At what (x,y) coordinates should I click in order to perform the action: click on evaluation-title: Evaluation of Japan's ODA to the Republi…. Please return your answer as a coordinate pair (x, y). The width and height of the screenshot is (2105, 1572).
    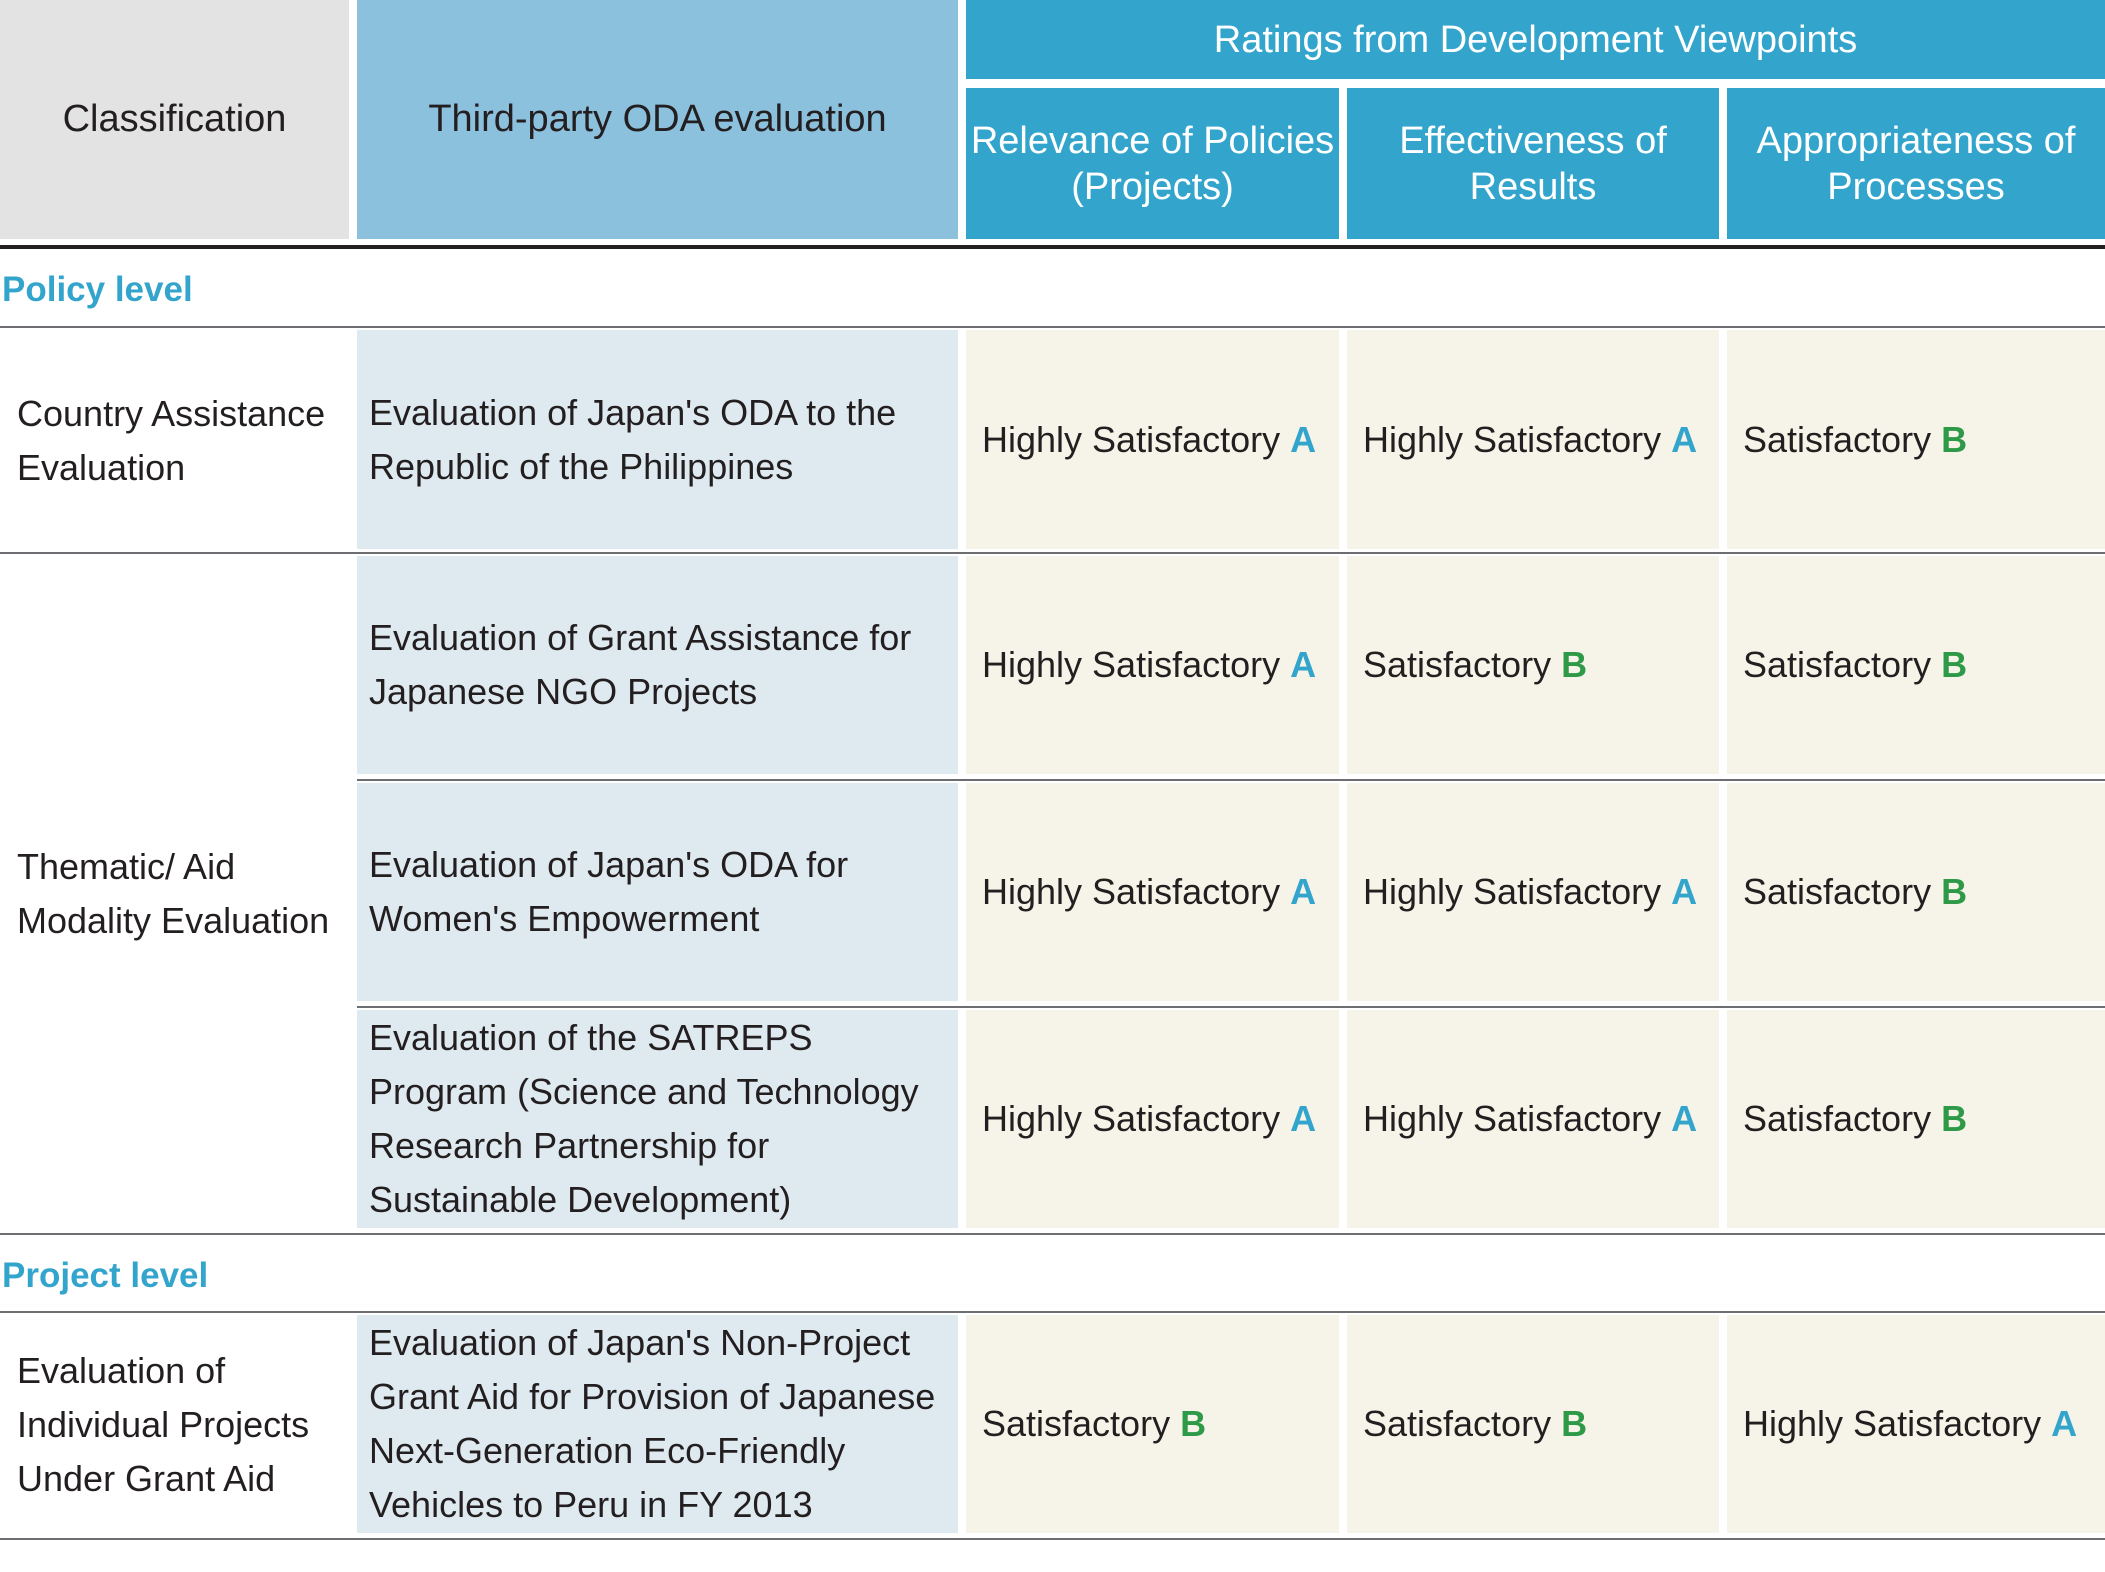
    Looking at the image, I should click on (633, 439).